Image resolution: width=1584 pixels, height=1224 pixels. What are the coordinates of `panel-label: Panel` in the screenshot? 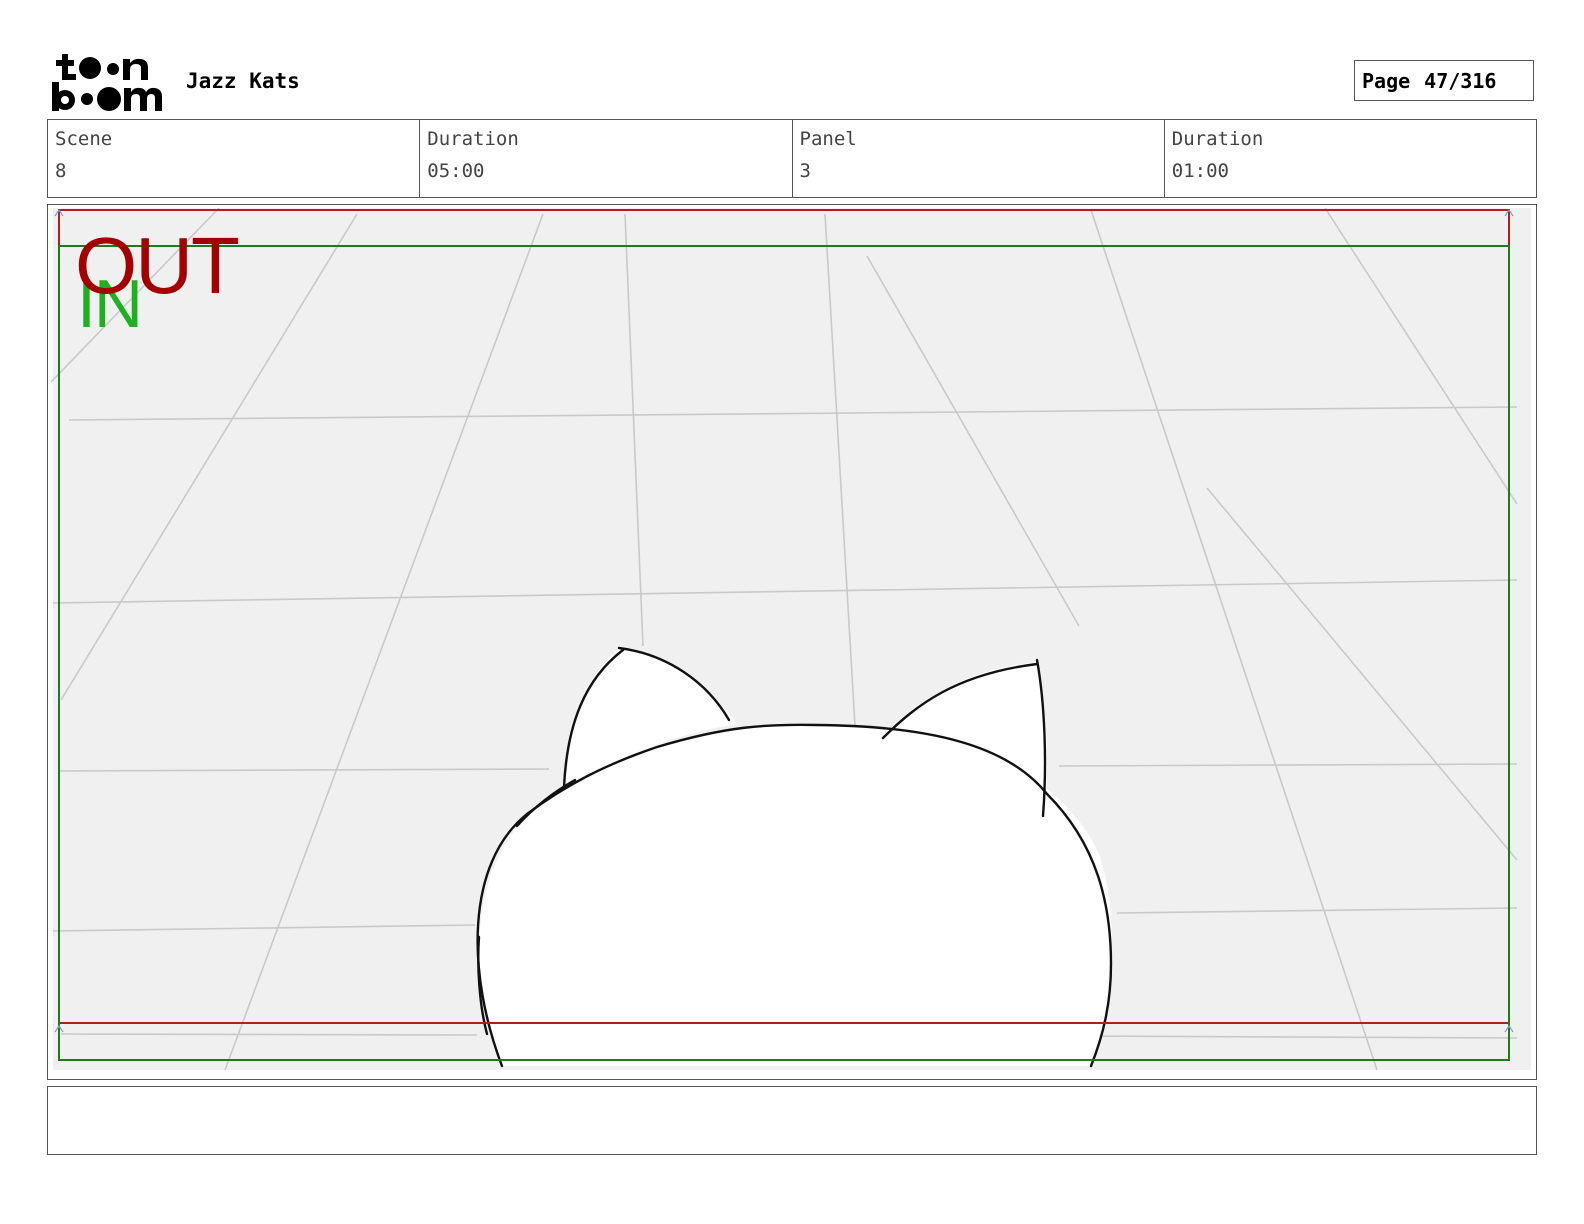 It's located at (828, 139).